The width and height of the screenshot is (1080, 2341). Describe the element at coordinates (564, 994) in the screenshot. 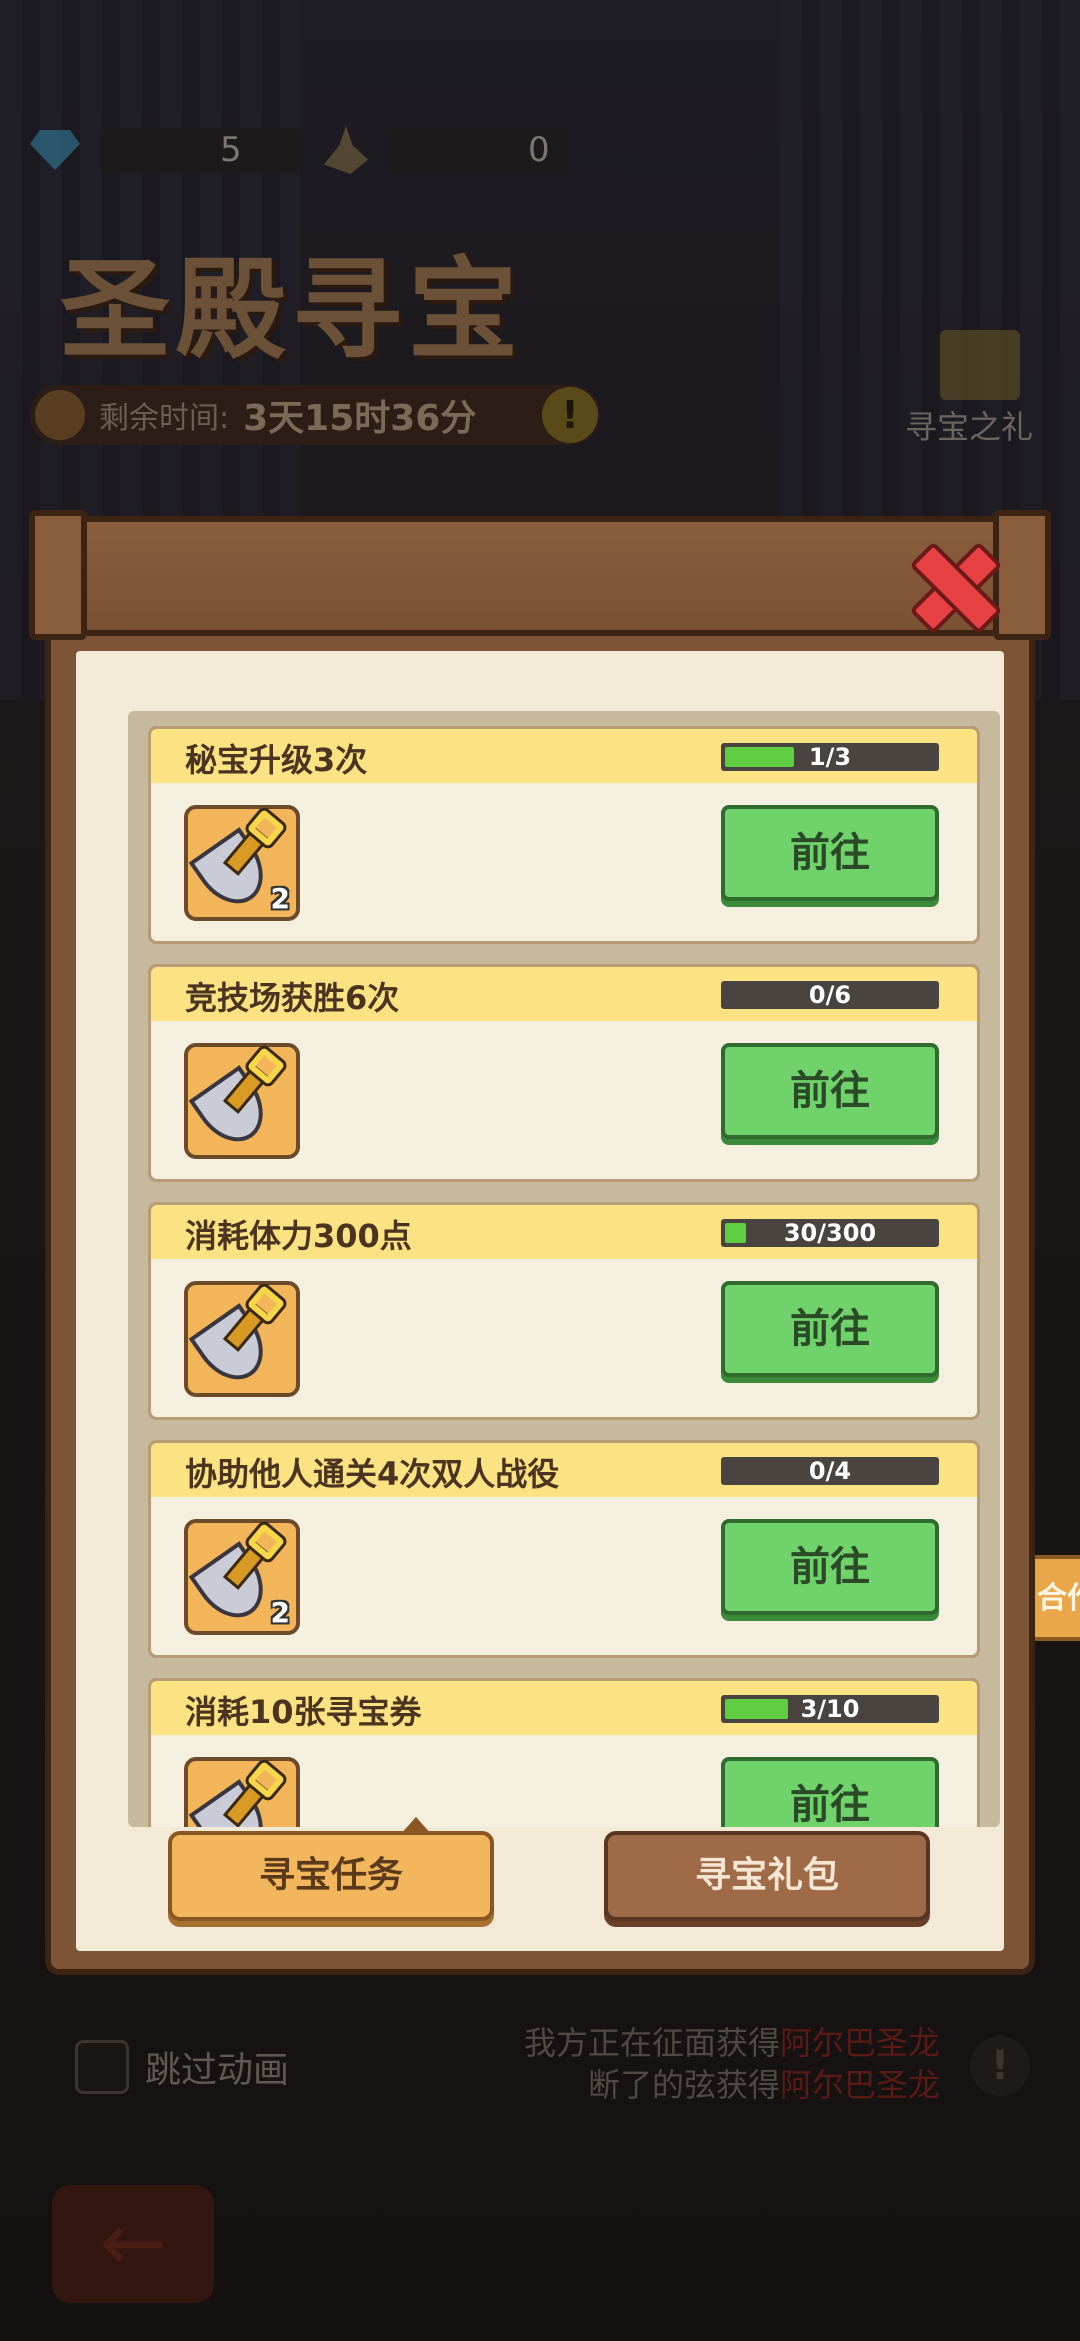

I see `task-header: 竞技场获胜6次 0/6` at that location.